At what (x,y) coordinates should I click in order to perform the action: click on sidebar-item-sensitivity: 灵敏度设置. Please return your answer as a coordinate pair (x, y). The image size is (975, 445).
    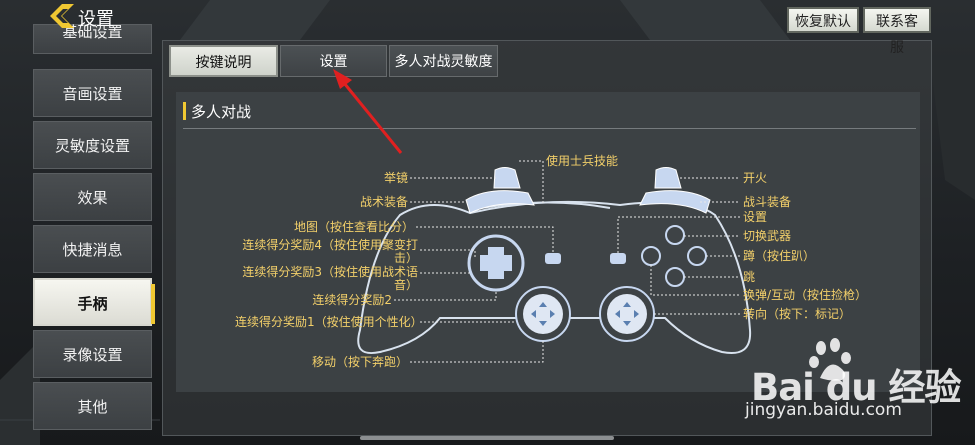
    Looking at the image, I should click on (92, 145).